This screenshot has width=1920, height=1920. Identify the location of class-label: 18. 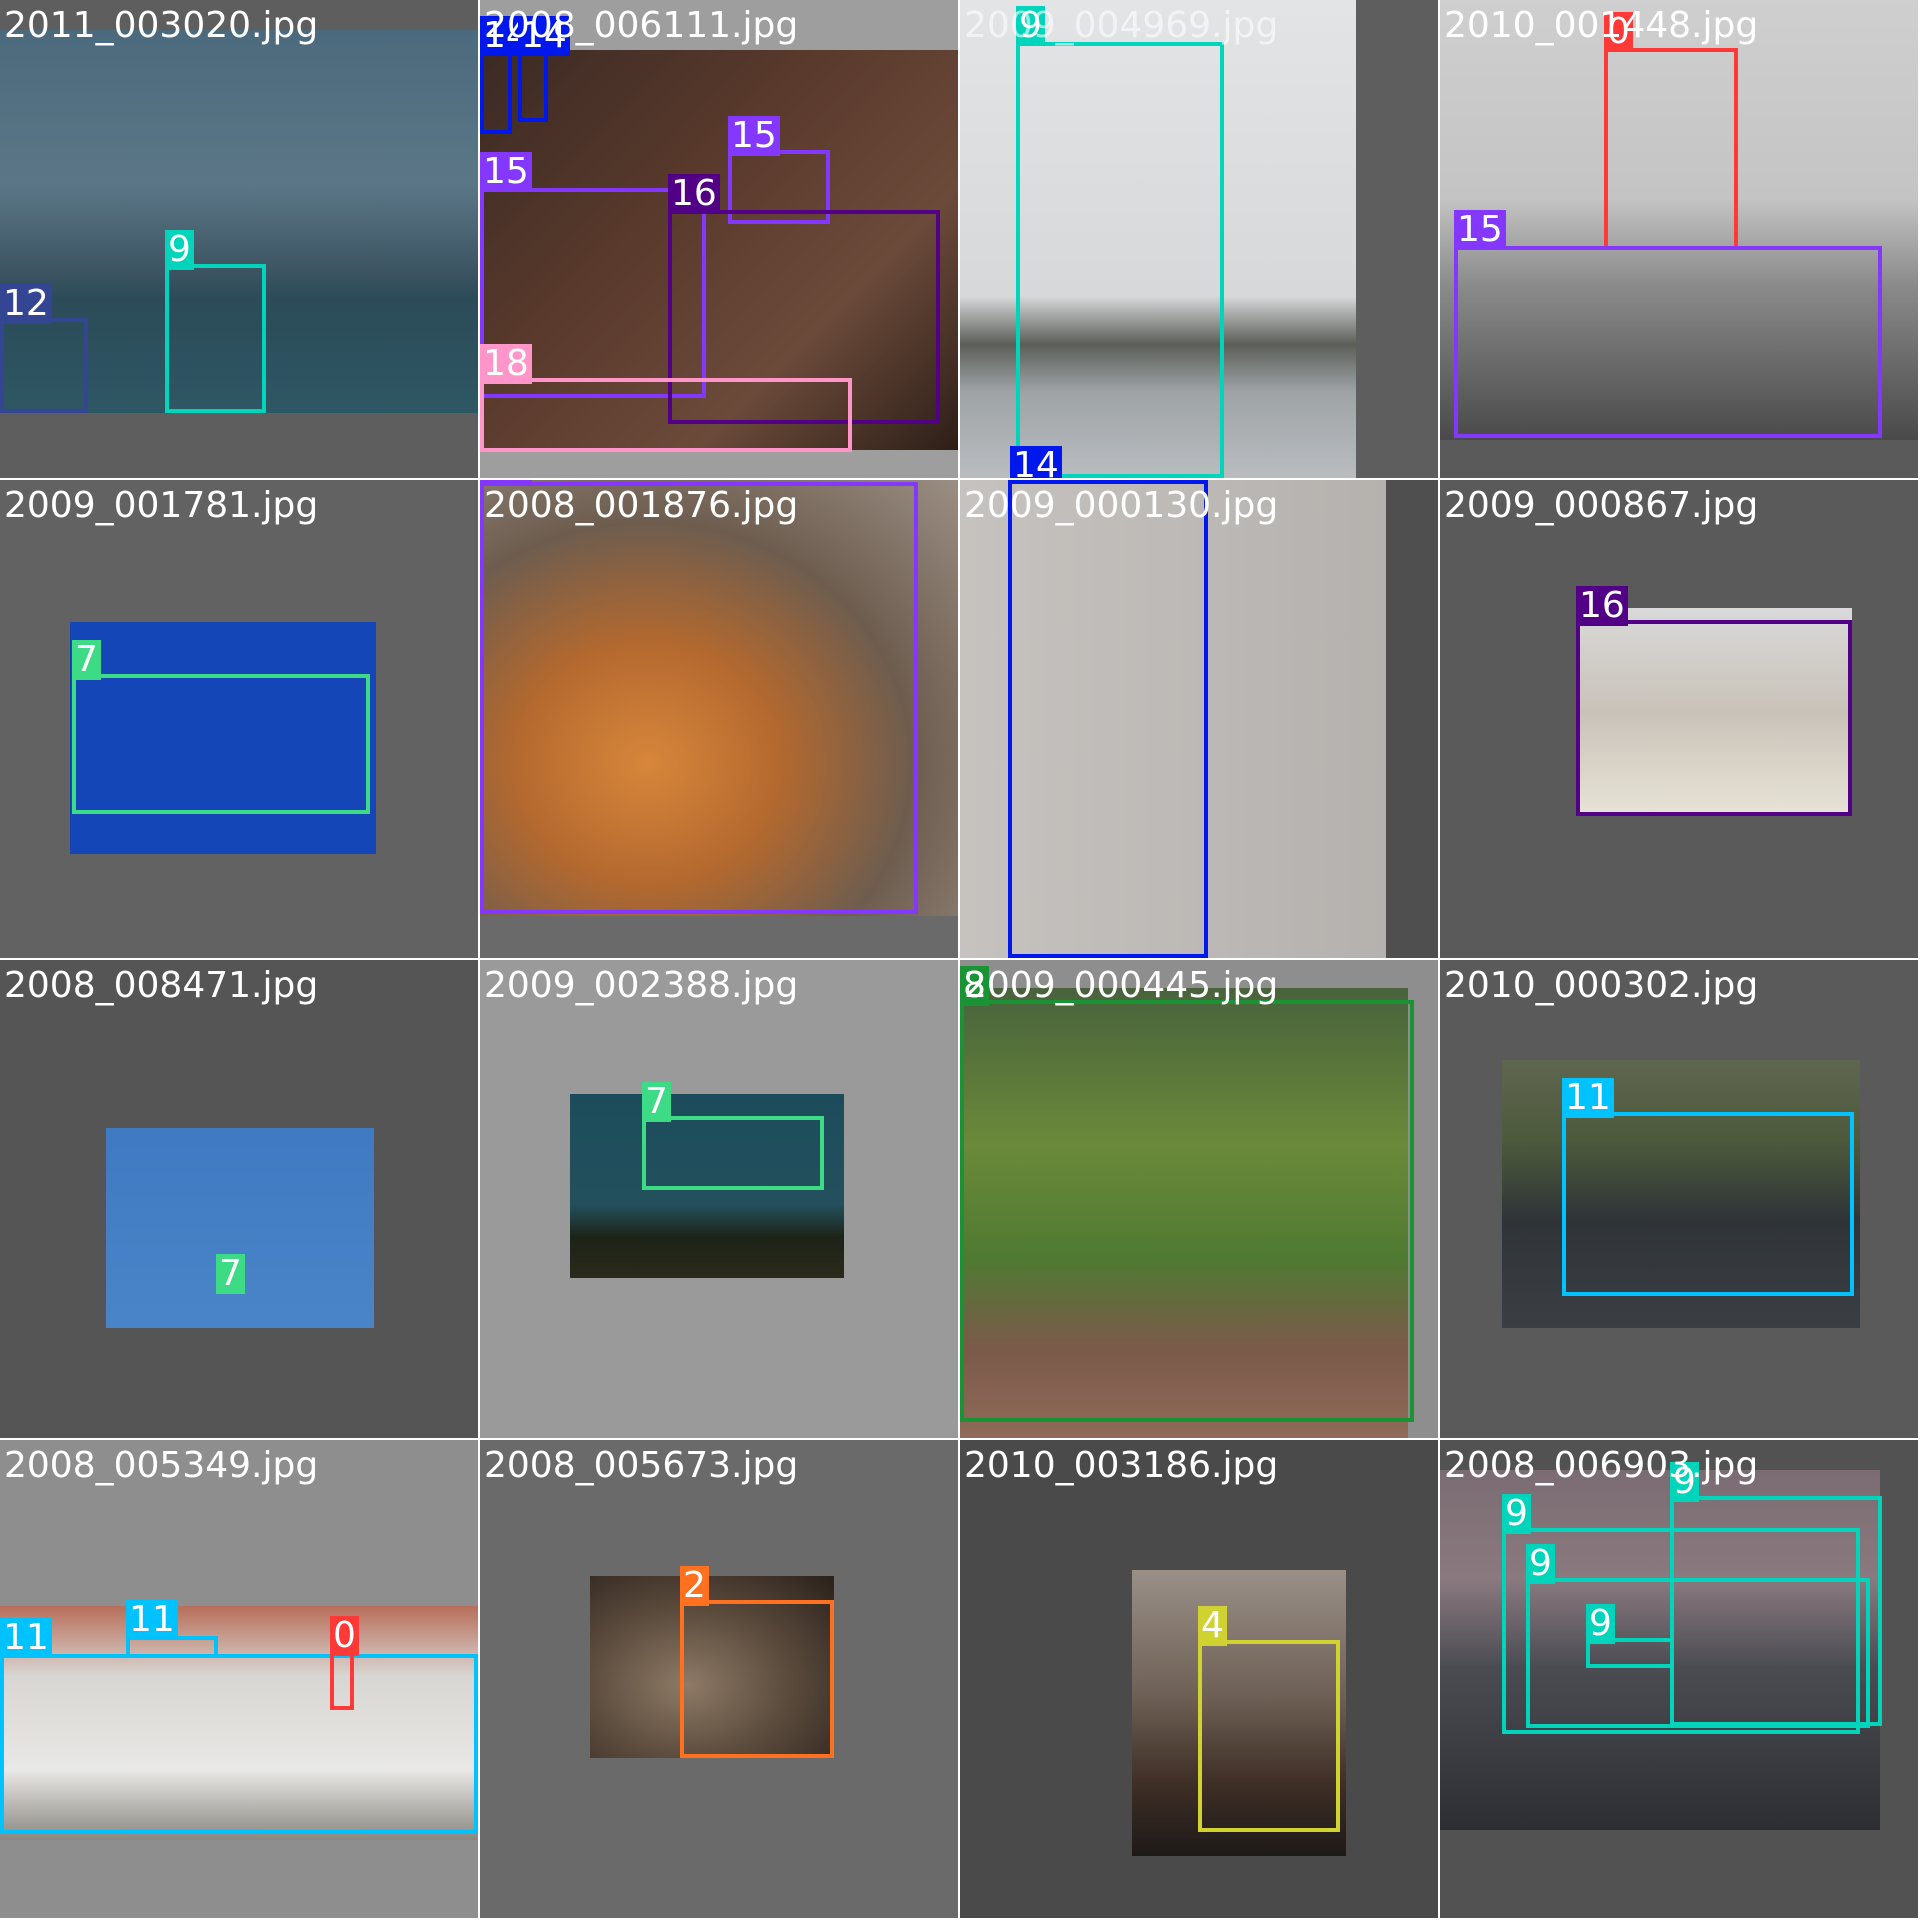
(506, 364).